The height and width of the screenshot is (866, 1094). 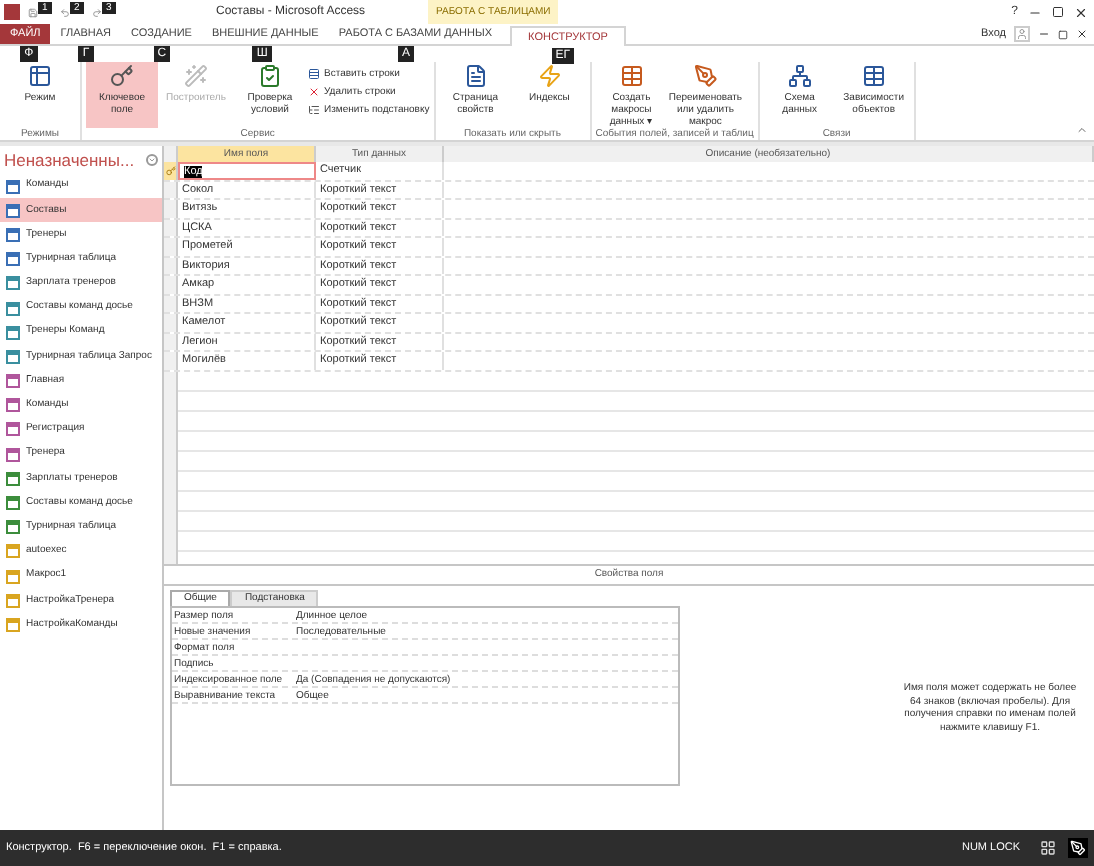 I want to click on lightning-icon, so click(x=549, y=76).